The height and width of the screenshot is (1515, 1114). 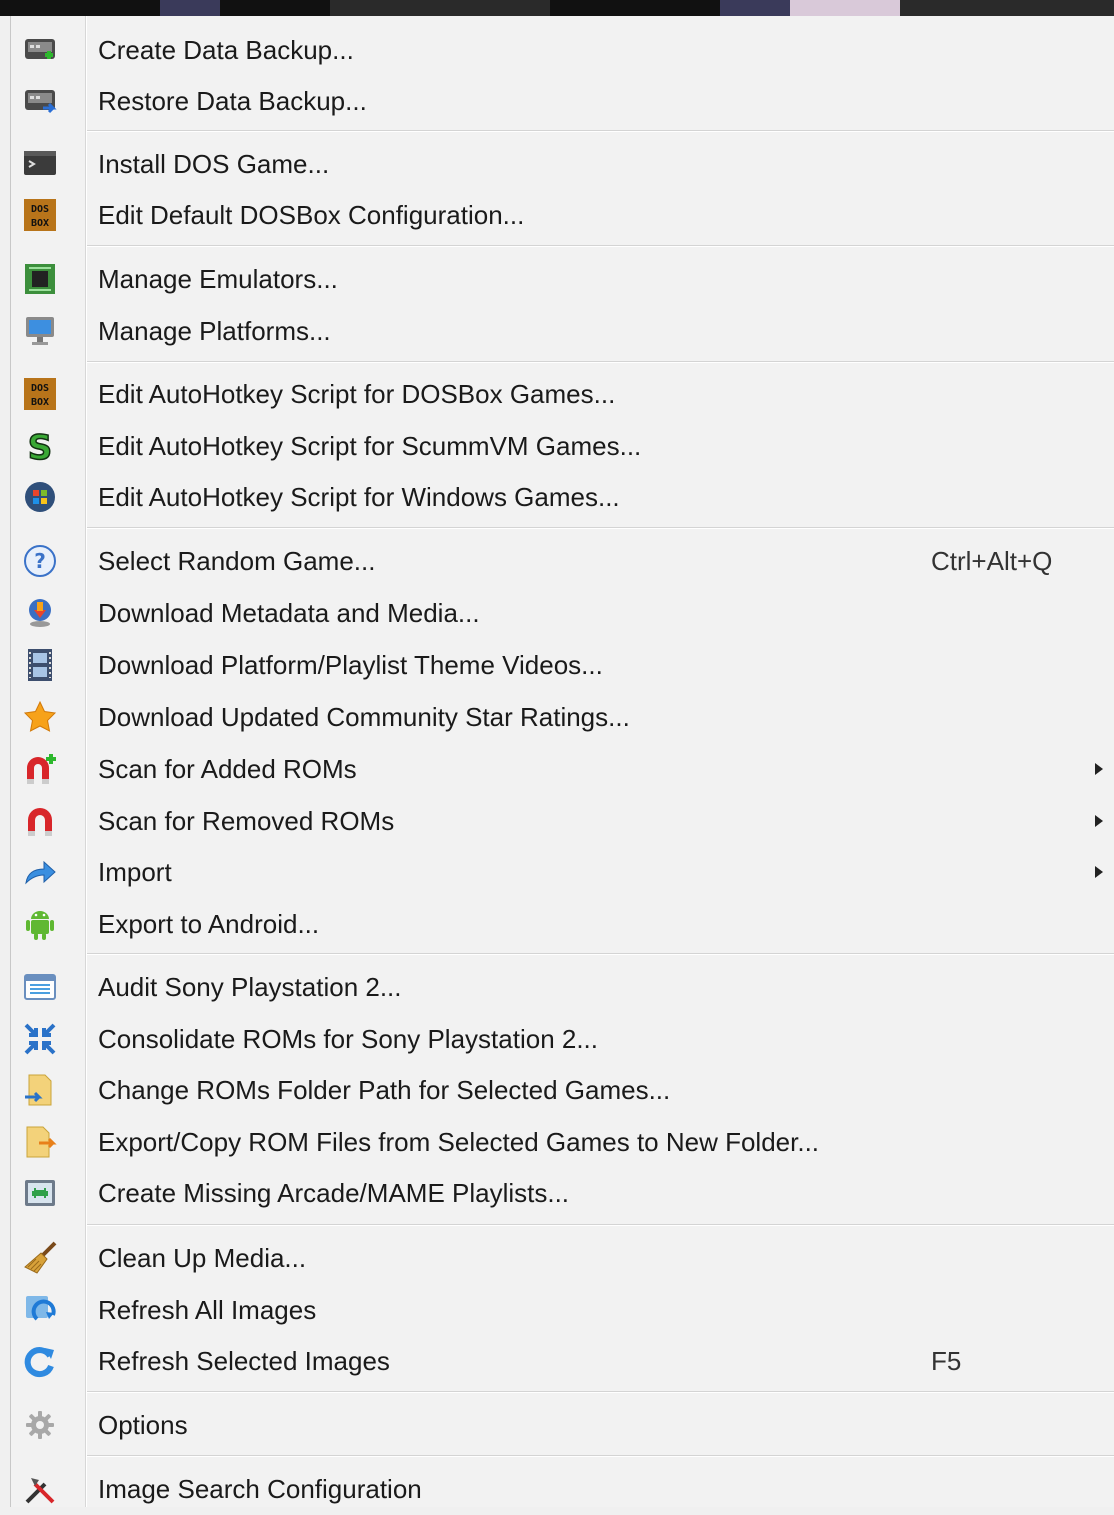 What do you see at coordinates (40, 821) in the screenshot?
I see `magnet-icon` at bounding box center [40, 821].